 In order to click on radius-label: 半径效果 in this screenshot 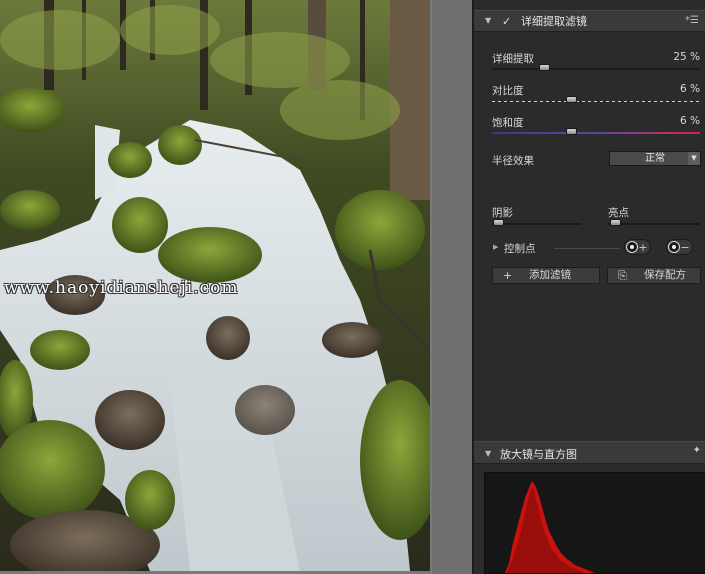, I will do `click(513, 161)`.